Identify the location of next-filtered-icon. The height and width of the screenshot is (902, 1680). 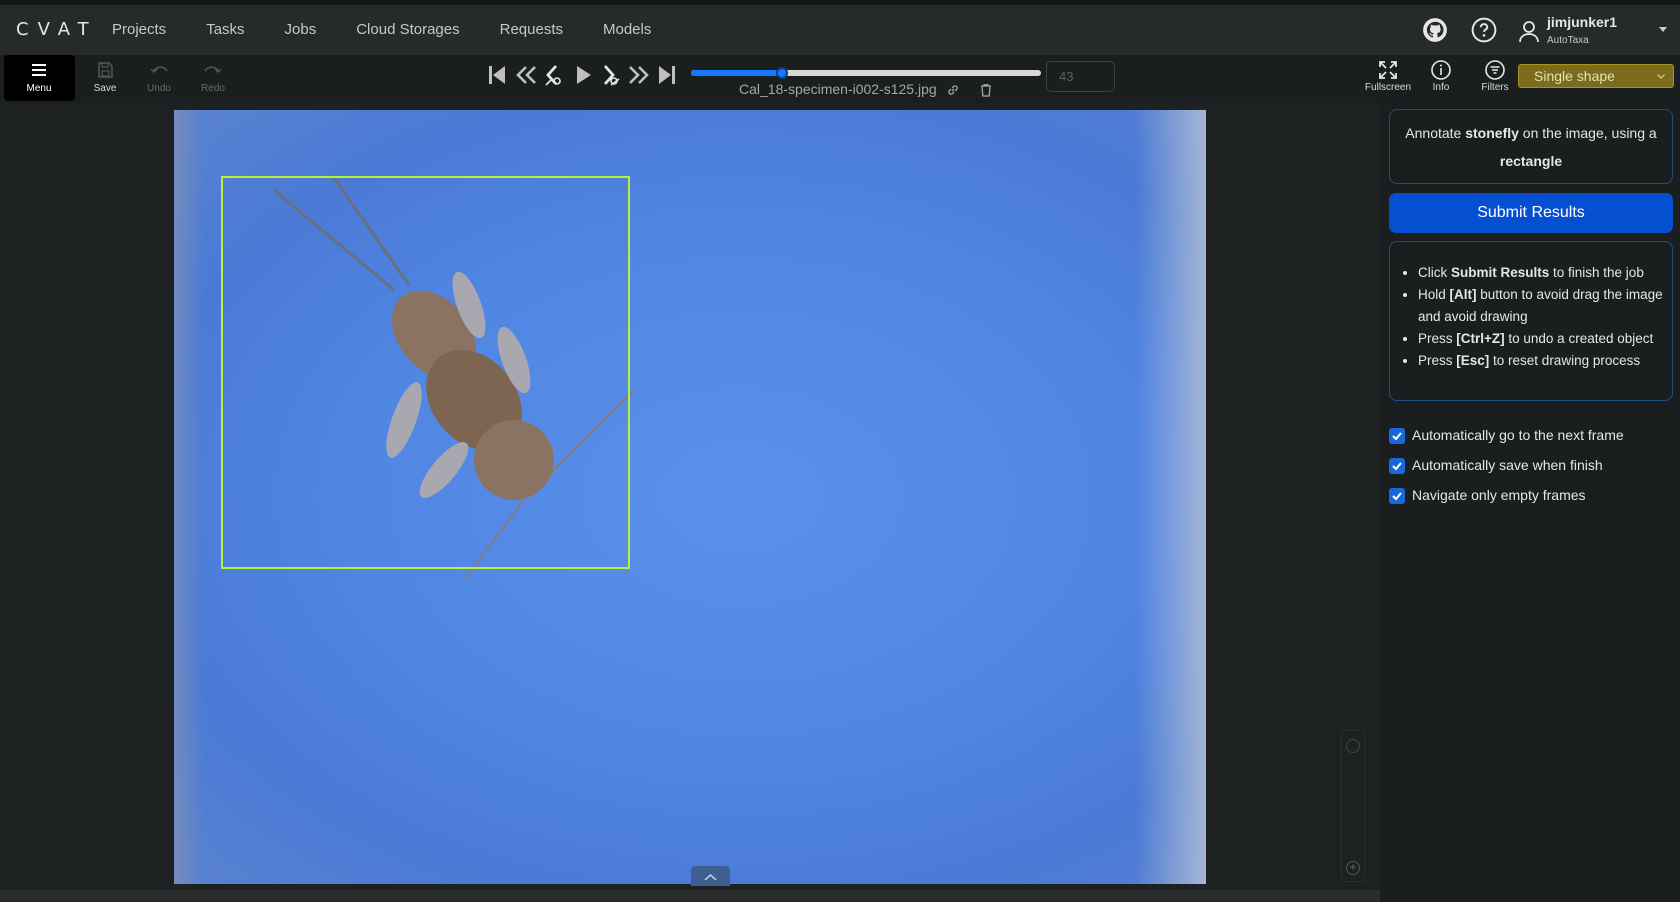
(611, 75).